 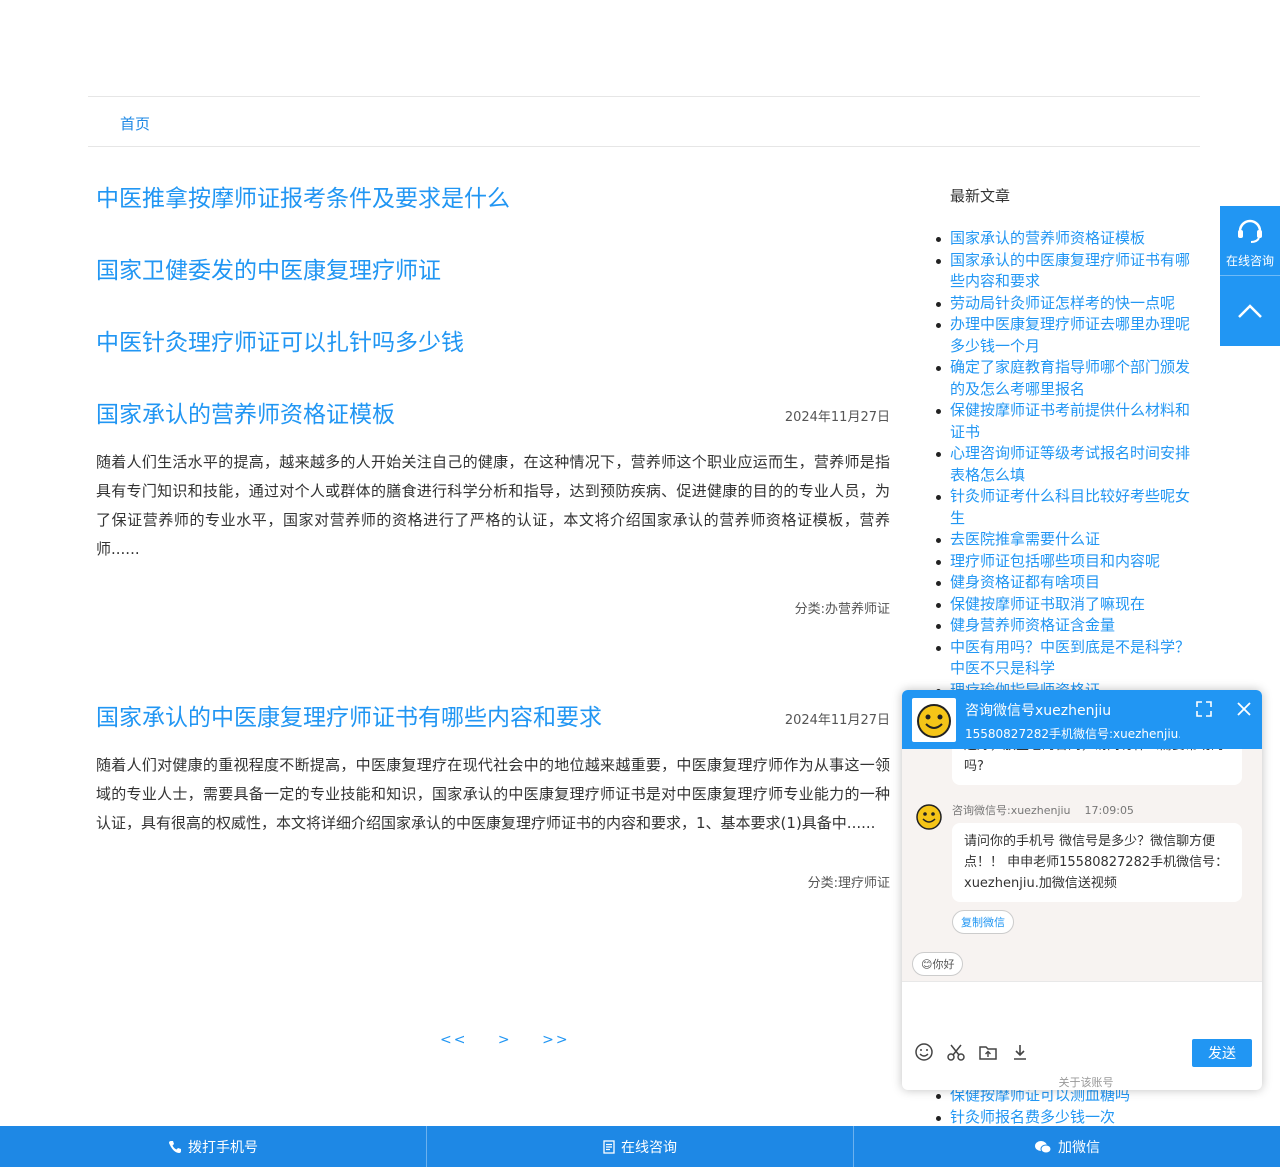 What do you see at coordinates (1011, 810) in the screenshot?
I see `message-sender: 咨询微信号:xuezhenjiu` at bounding box center [1011, 810].